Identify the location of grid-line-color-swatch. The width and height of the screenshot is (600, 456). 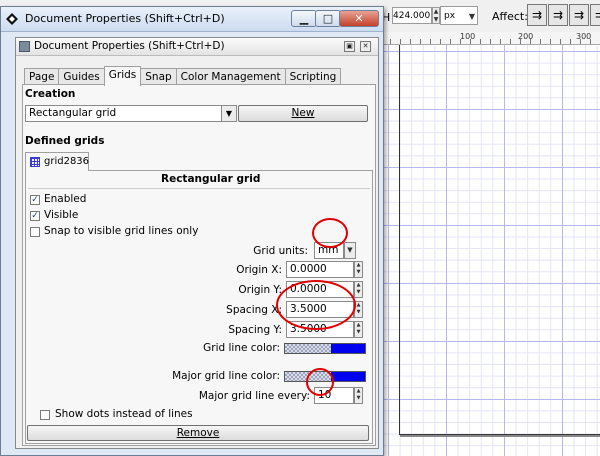
(325, 348).